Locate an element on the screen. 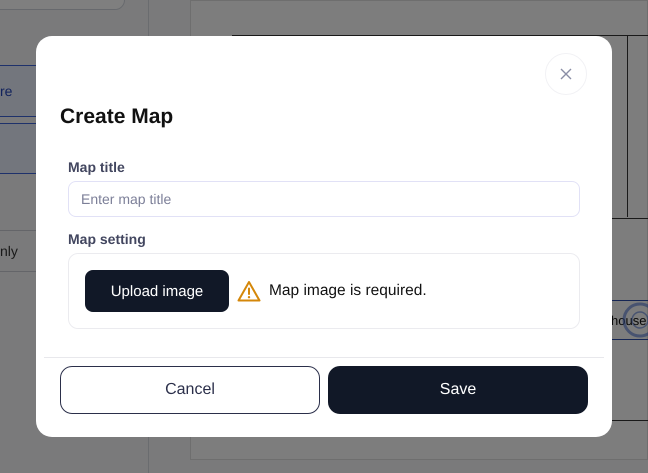 This screenshot has height=473, width=648. save-button: Save is located at coordinates (458, 390).